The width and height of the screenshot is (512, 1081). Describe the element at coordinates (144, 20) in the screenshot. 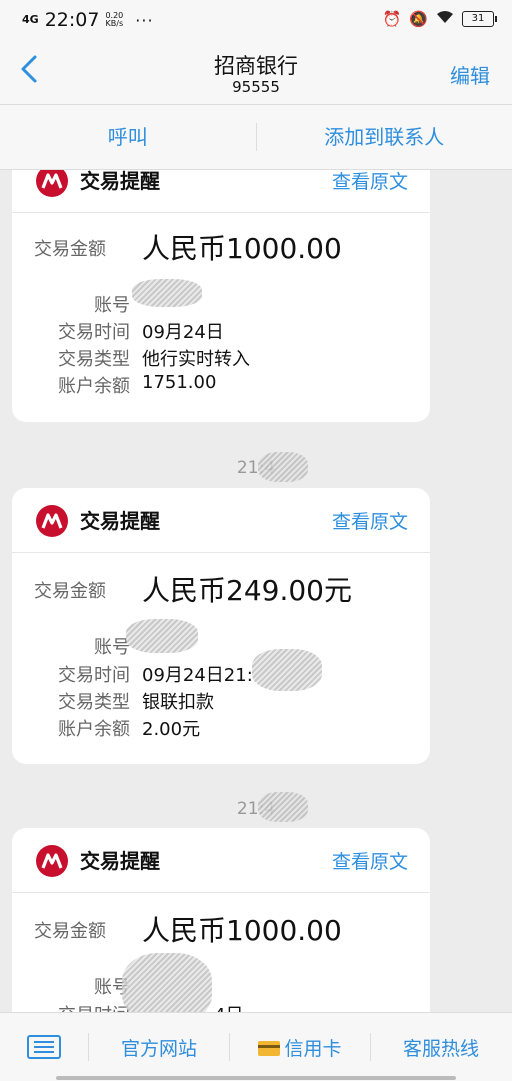

I see `more-notifications-icon: ···` at that location.